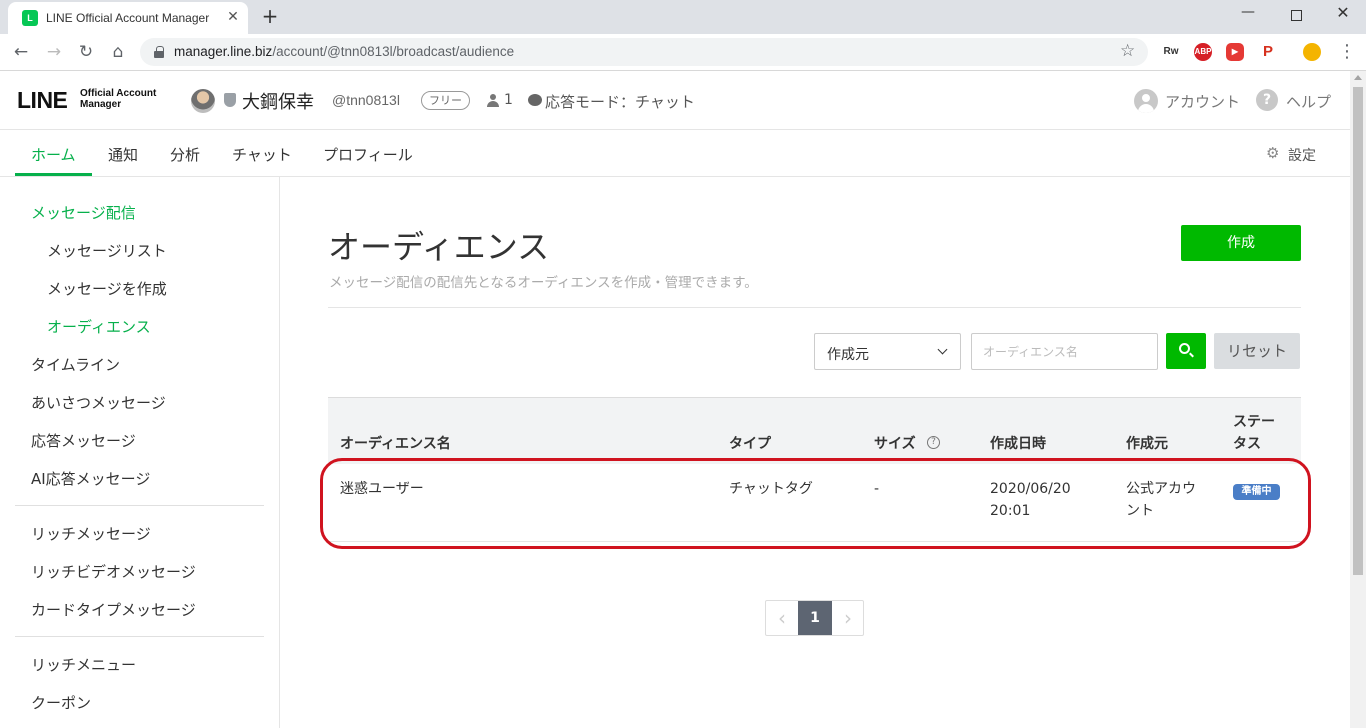 This screenshot has height=728, width=1366. What do you see at coordinates (877, 489) in the screenshot?
I see `audience-size-cell: -` at bounding box center [877, 489].